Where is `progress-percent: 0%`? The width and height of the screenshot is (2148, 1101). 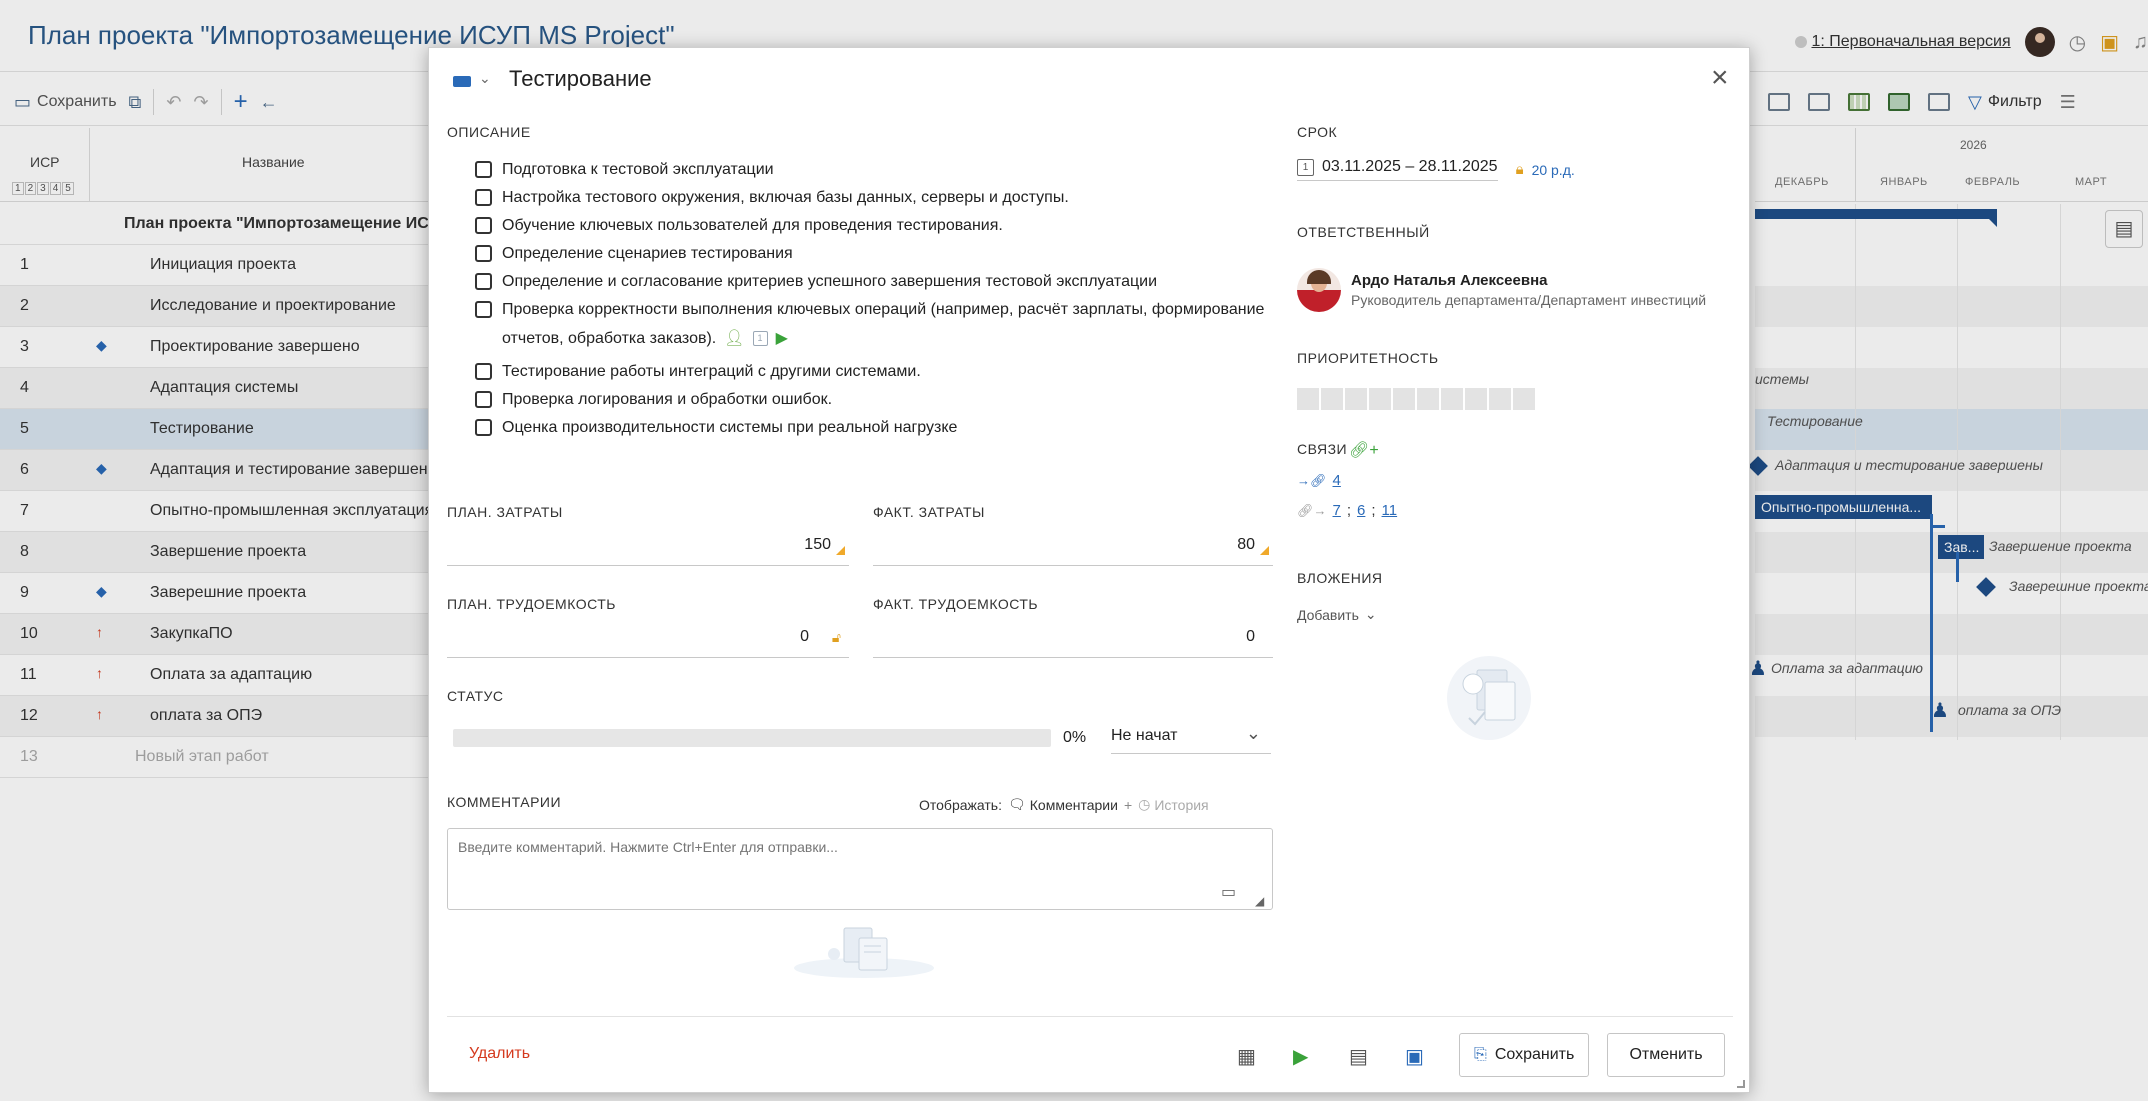
progress-percent: 0% is located at coordinates (1075, 737).